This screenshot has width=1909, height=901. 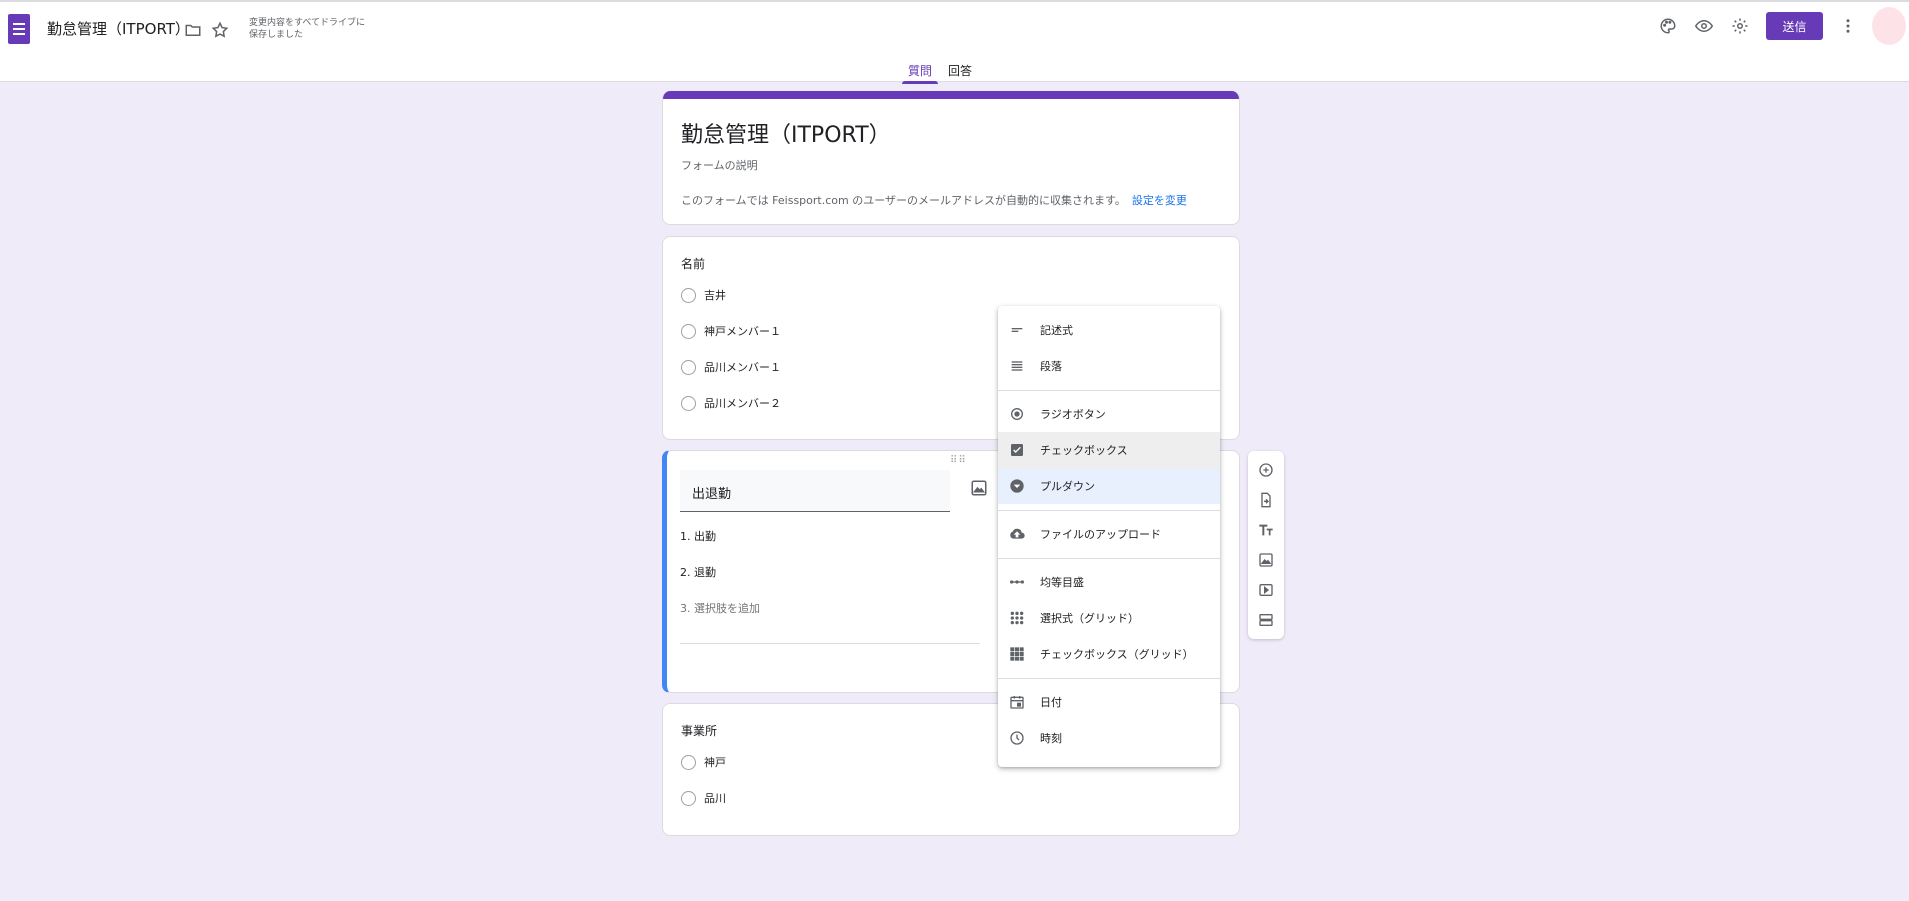 I want to click on list-item: 神戸メンバー１, so click(x=731, y=331).